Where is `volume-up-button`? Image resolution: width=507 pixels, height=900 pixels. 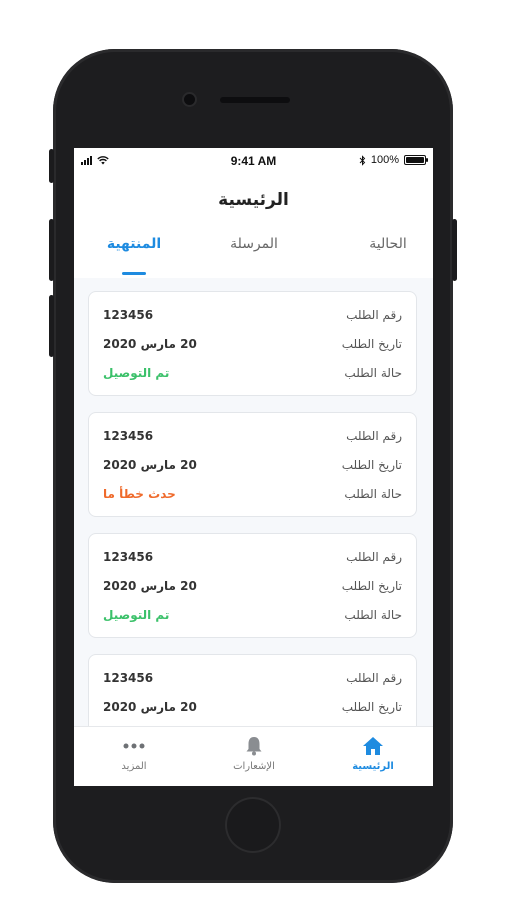 volume-up-button is located at coordinates (51, 250).